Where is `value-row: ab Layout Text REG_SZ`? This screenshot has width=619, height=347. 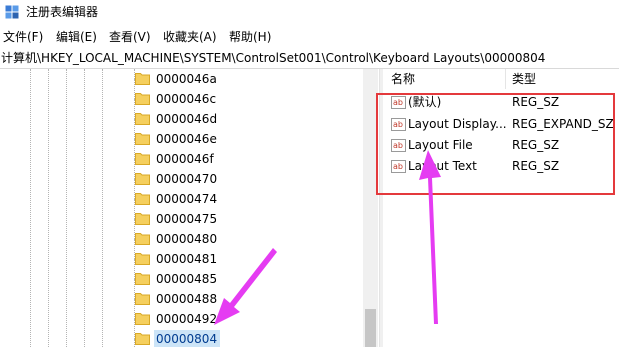 value-row: ab Layout Text REG_SZ is located at coordinates (501, 166).